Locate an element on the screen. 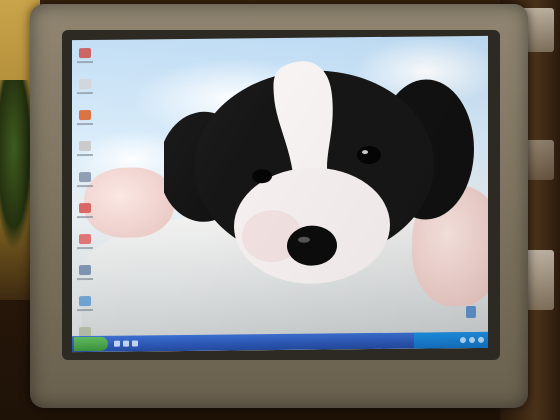 This screenshot has width=560, height=420. ie-icon is located at coordinates (117, 343).